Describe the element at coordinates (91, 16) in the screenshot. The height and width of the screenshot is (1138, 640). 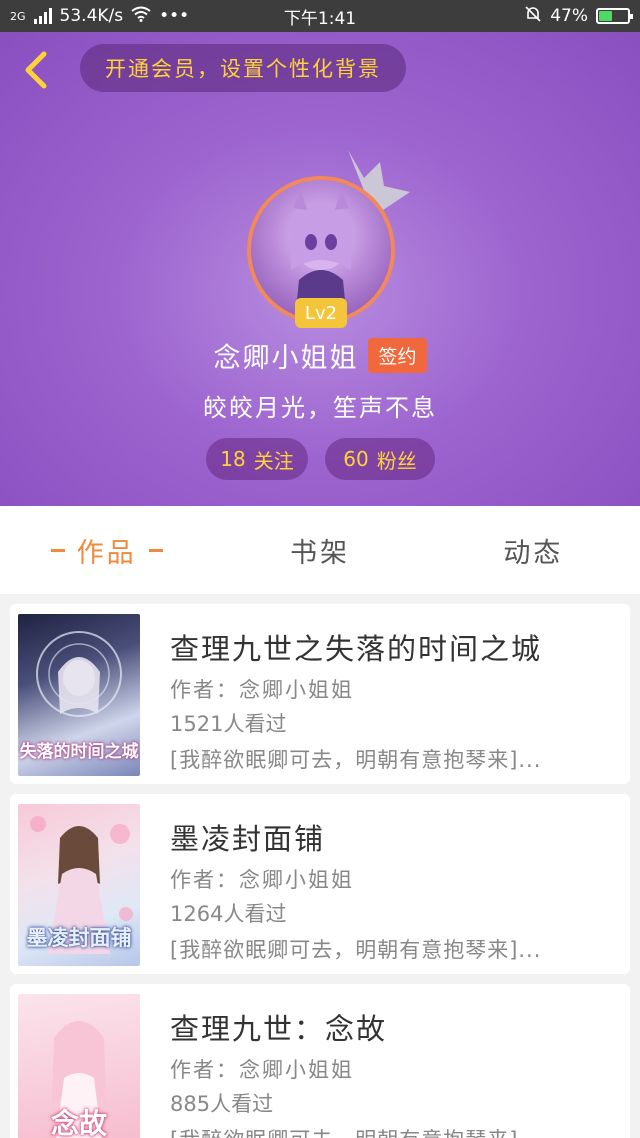
I see `network-speed: 53.4K/s` at that location.